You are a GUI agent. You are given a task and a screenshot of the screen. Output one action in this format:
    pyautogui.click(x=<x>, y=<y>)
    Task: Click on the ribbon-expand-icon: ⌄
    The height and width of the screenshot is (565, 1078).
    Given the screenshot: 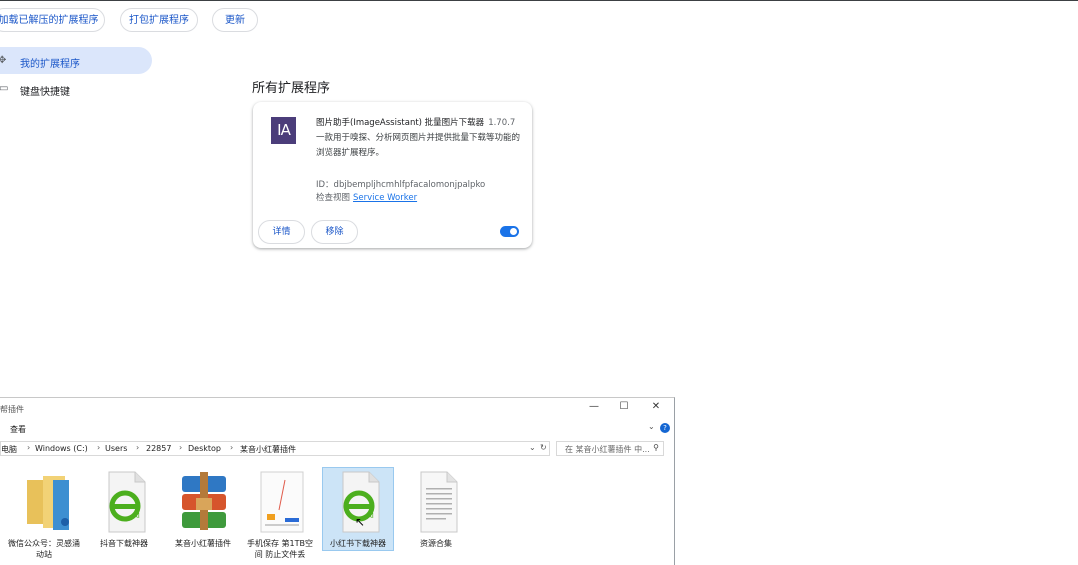 What is the action you would take?
    pyautogui.click(x=651, y=426)
    